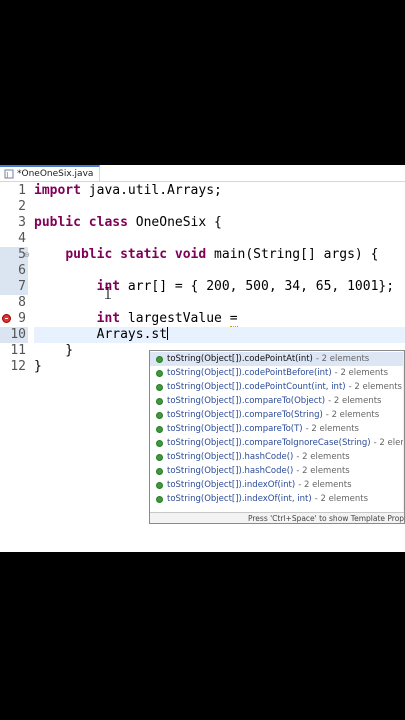 The width and height of the screenshot is (405, 720). What do you see at coordinates (108, 293) in the screenshot?
I see `mouse-cursor-icon` at bounding box center [108, 293].